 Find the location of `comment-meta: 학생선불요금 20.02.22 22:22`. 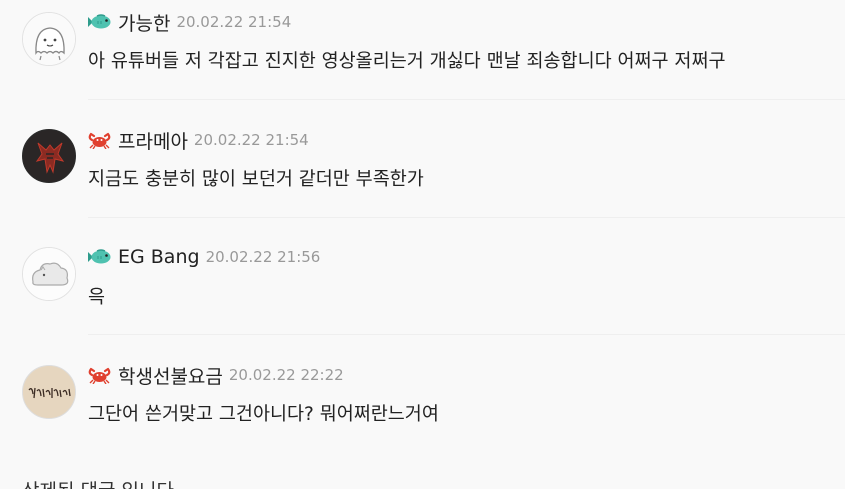

comment-meta: 학생선불요금 20.02.22 22:22 is located at coordinates (215, 375).